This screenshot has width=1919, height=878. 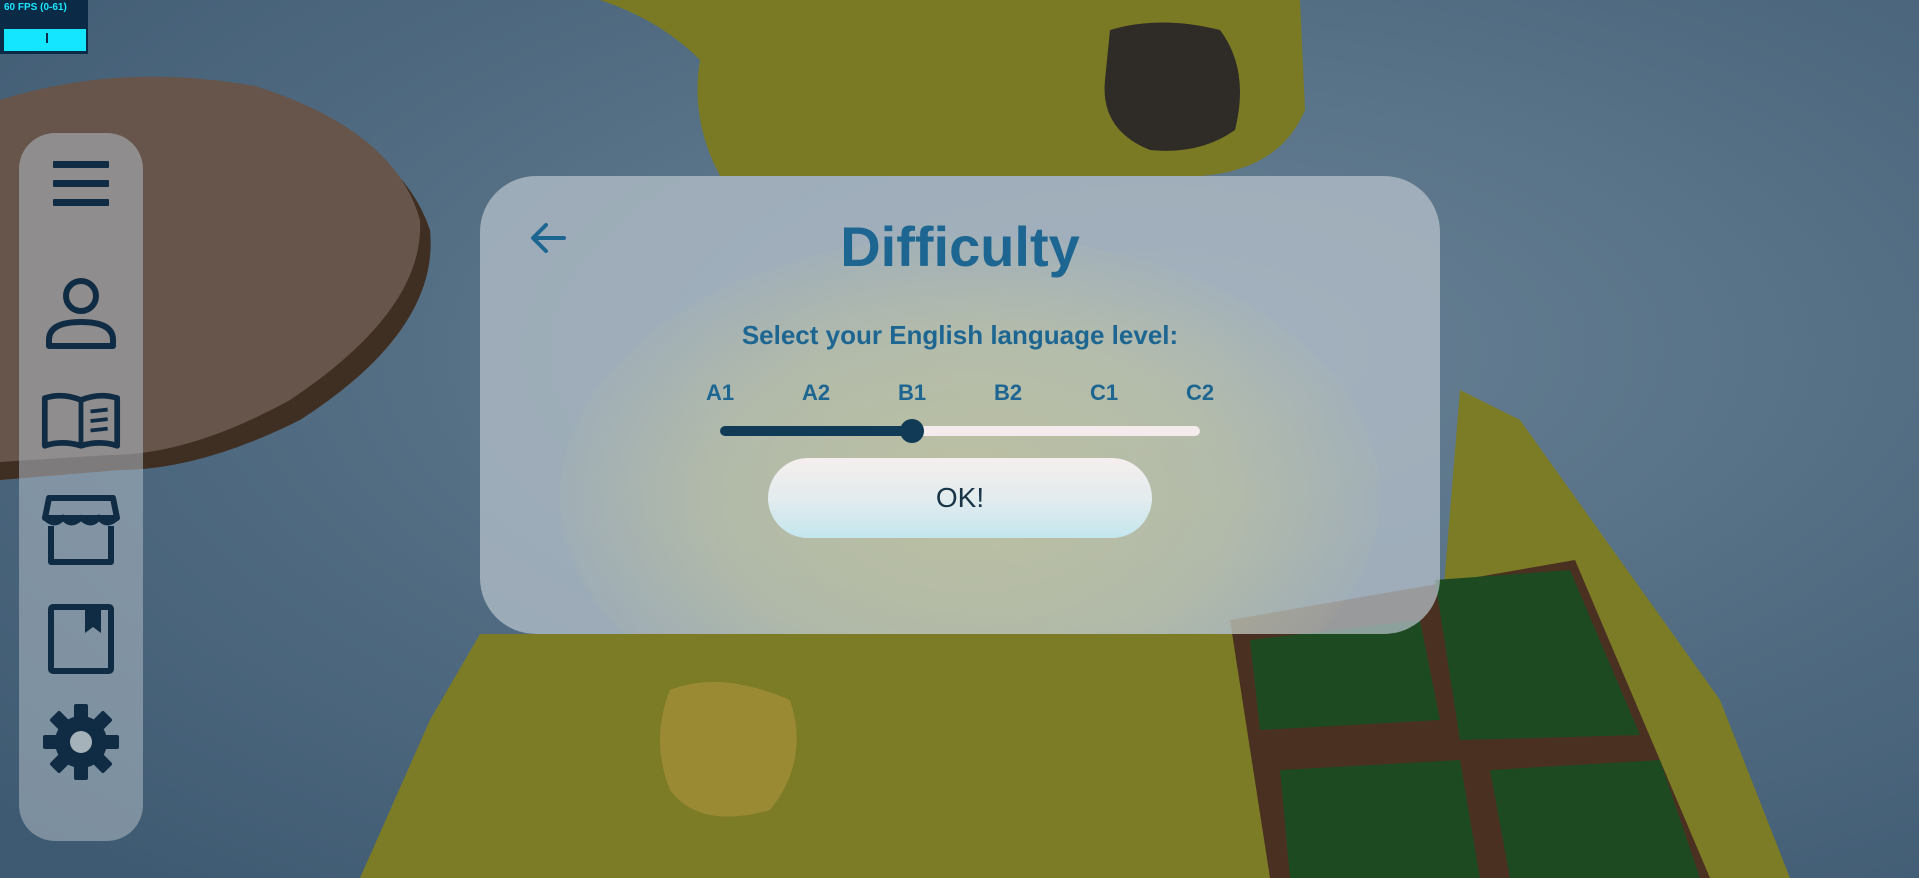 What do you see at coordinates (960, 246) in the screenshot?
I see `dialog-title: Difficulty` at bounding box center [960, 246].